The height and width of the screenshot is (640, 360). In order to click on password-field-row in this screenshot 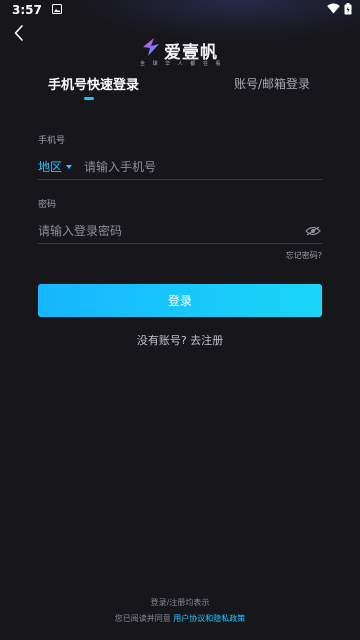, I will do `click(180, 231)`.